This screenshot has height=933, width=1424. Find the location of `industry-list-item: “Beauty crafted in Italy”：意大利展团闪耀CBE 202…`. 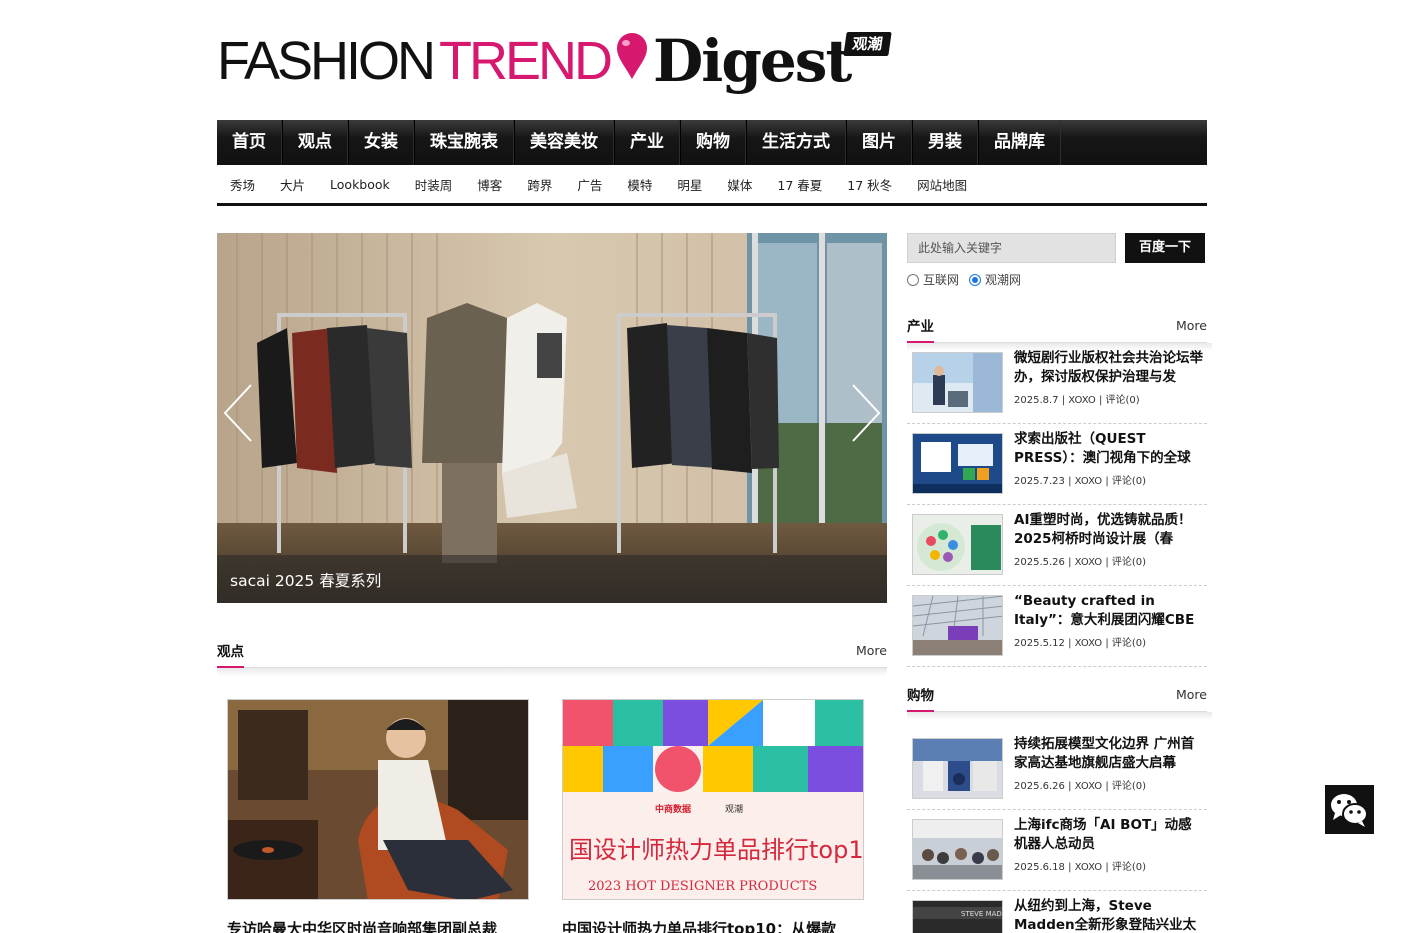

industry-list-item: “Beauty crafted in Italy”：意大利展团闪耀CBE 202… is located at coordinates (1057, 626).